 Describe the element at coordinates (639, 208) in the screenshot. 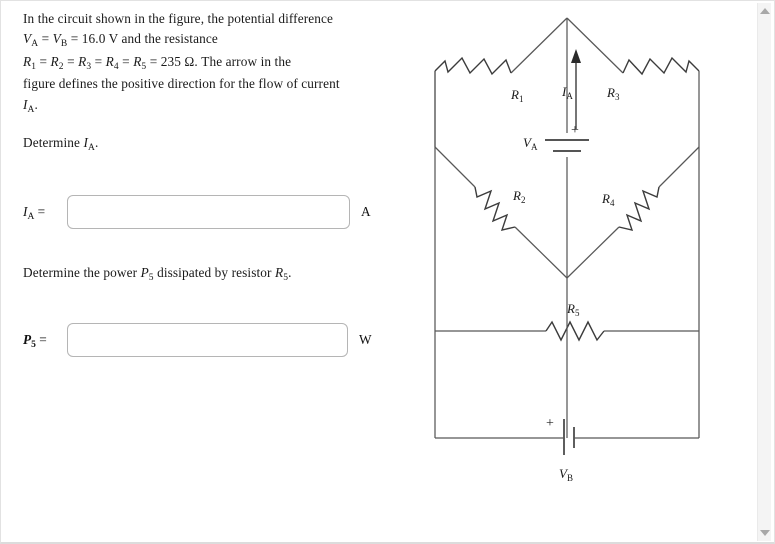

I see `r4-resistor-zigzag` at that location.